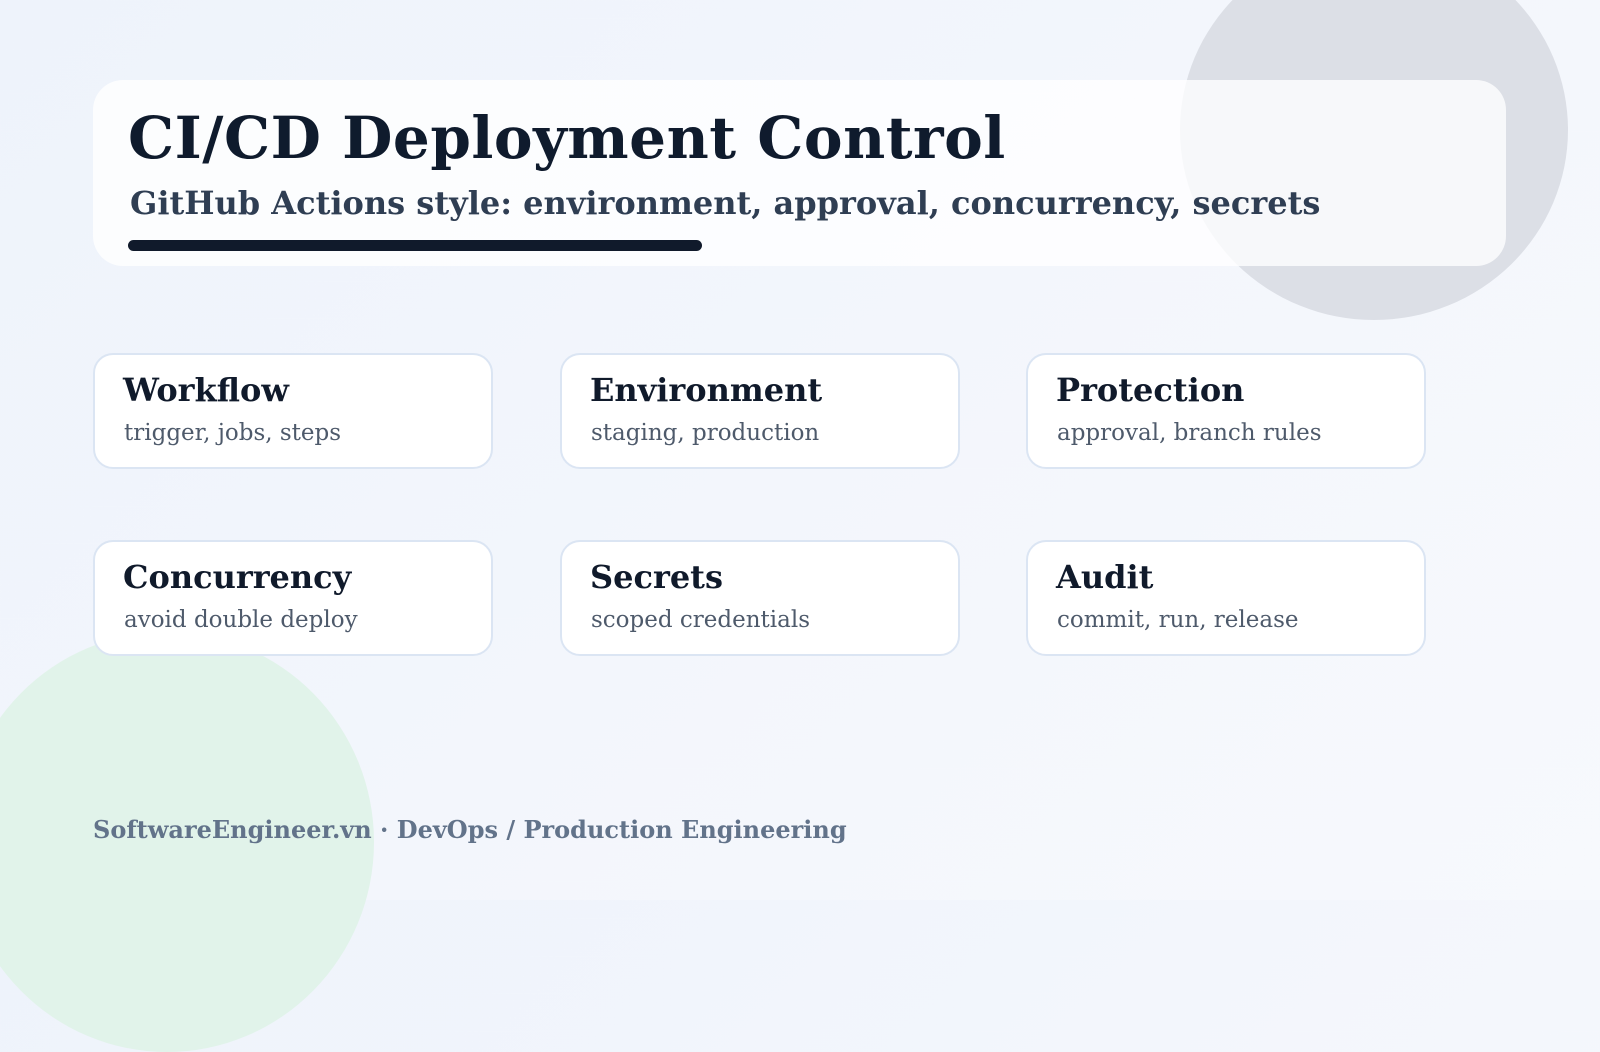 The width and height of the screenshot is (1600, 1052). Describe the element at coordinates (241, 620) in the screenshot. I see `card-subtitle: avoid double deploy` at that location.